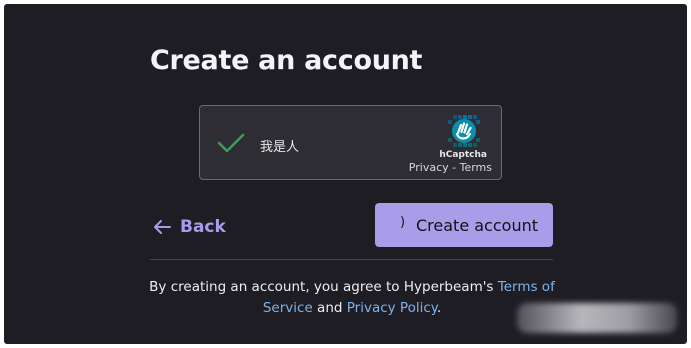  Describe the element at coordinates (351, 259) in the screenshot. I see `divider` at that location.